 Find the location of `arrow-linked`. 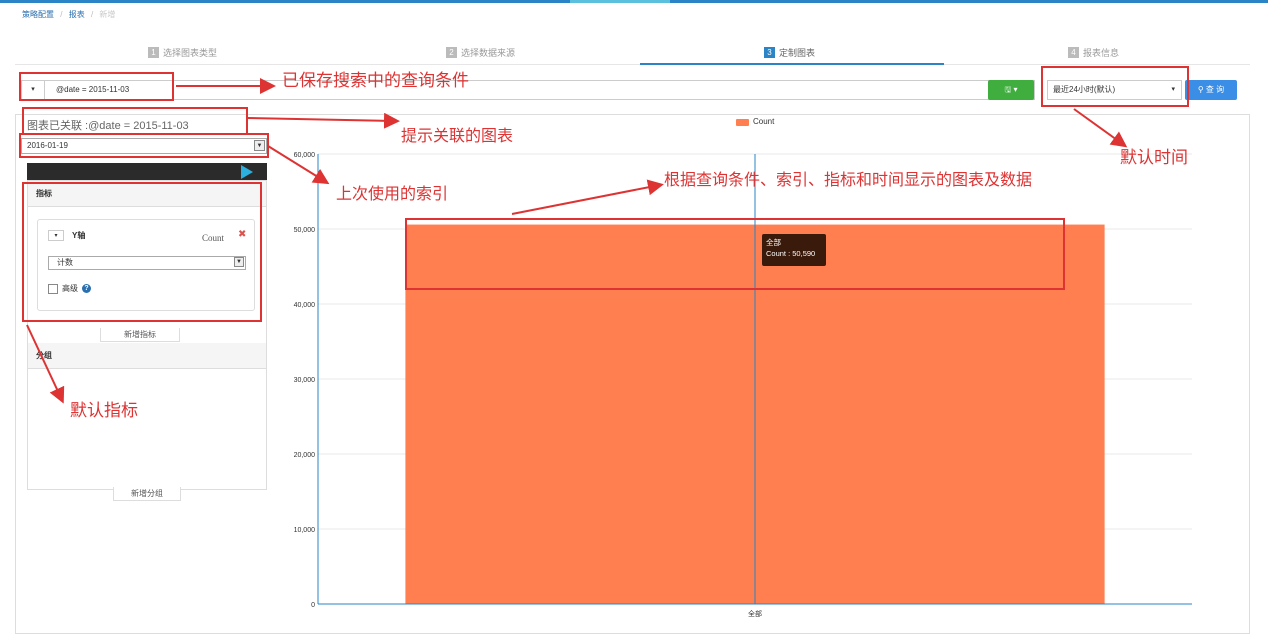

arrow-linked is located at coordinates (323, 120).